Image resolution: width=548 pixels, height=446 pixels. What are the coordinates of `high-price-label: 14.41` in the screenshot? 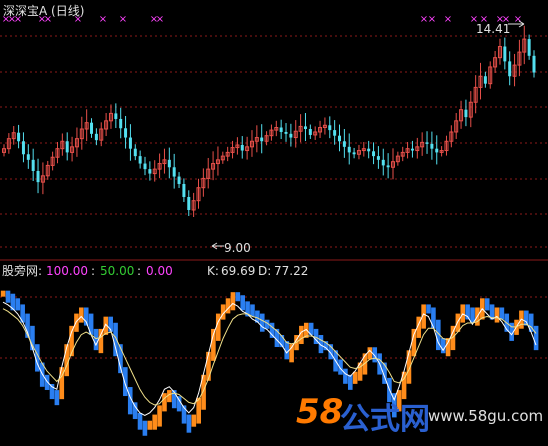 It's located at (493, 29).